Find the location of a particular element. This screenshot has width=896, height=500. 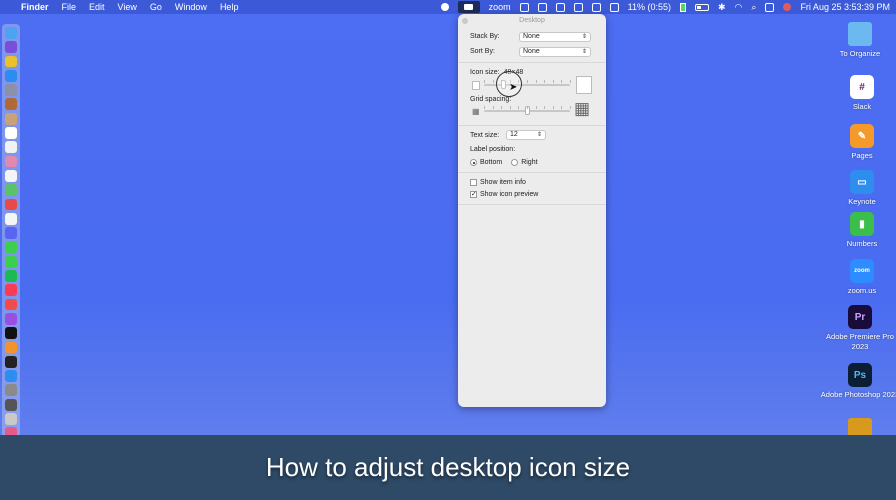

time-machine-icon is located at coordinates (614, 7).